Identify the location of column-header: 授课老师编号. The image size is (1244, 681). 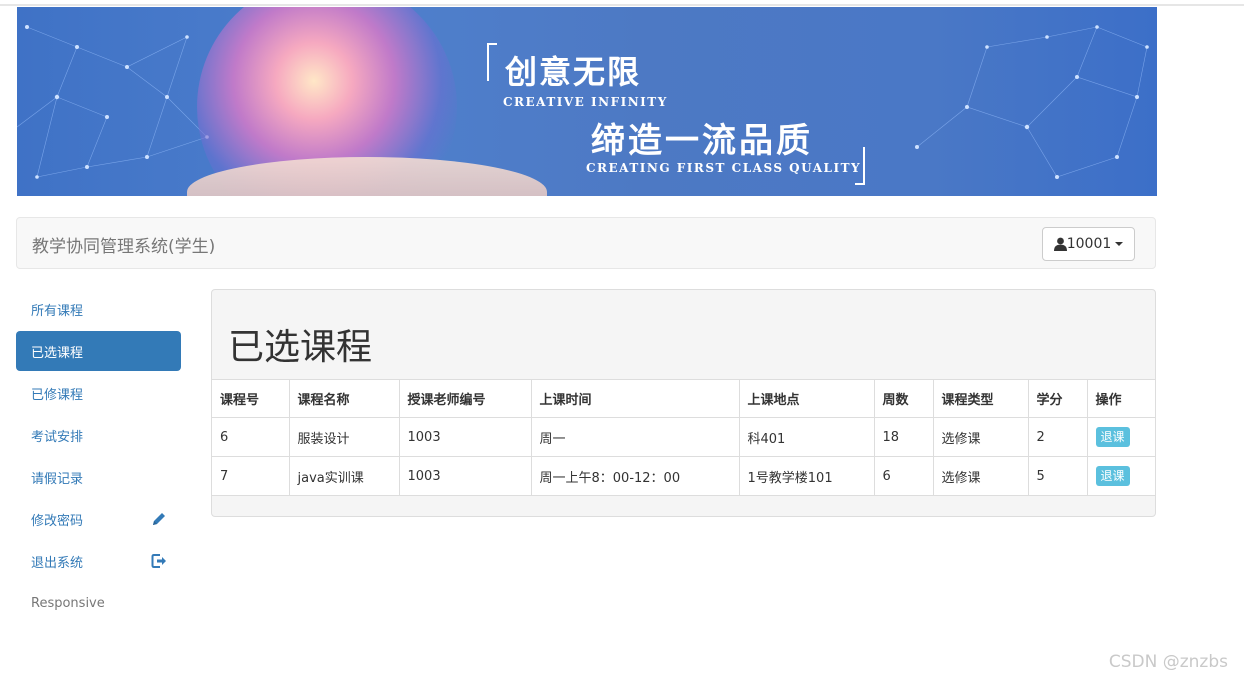
(465, 398).